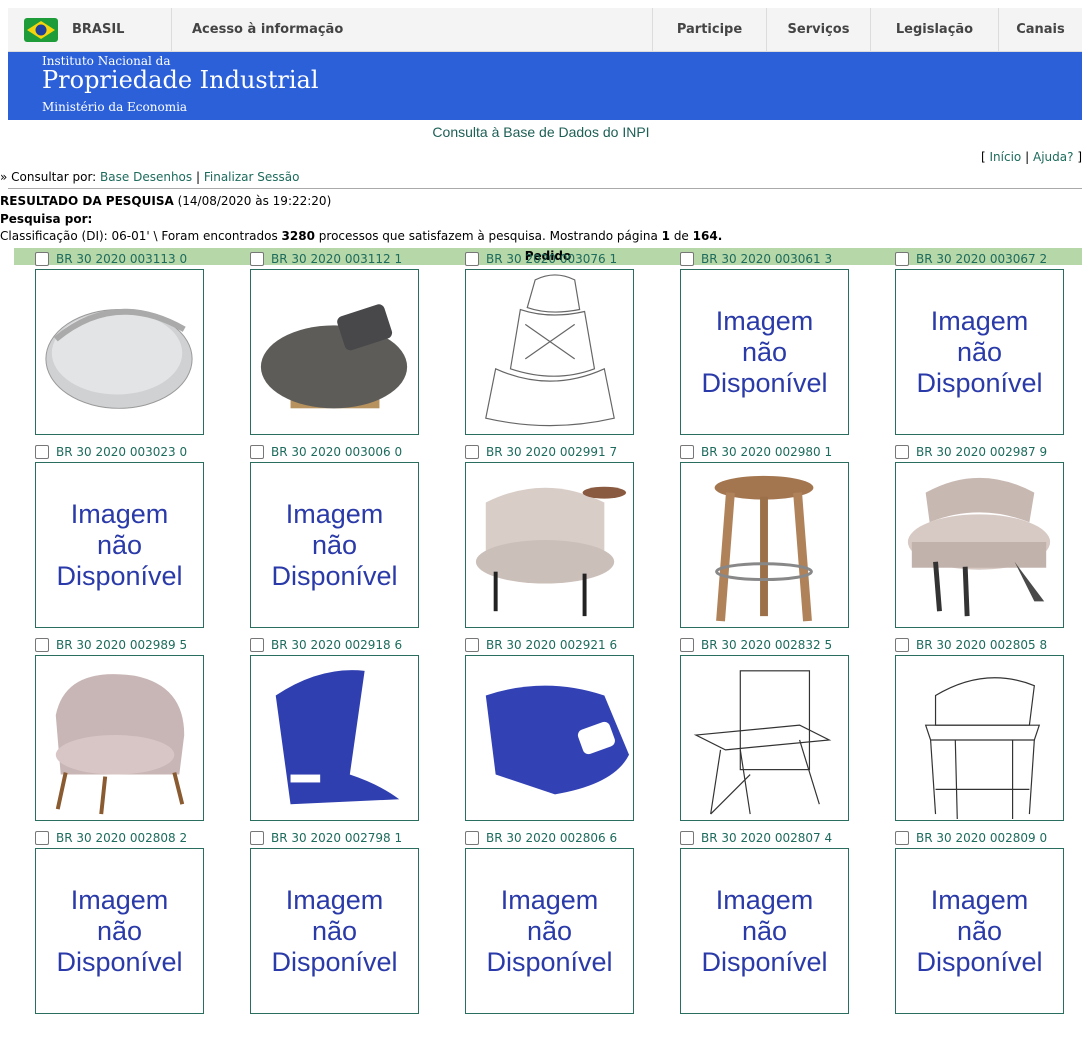 This screenshot has width=1082, height=1043. Describe the element at coordinates (981, 838) in the screenshot. I see `process-number-link: BR 30 2020 002809 0` at that location.